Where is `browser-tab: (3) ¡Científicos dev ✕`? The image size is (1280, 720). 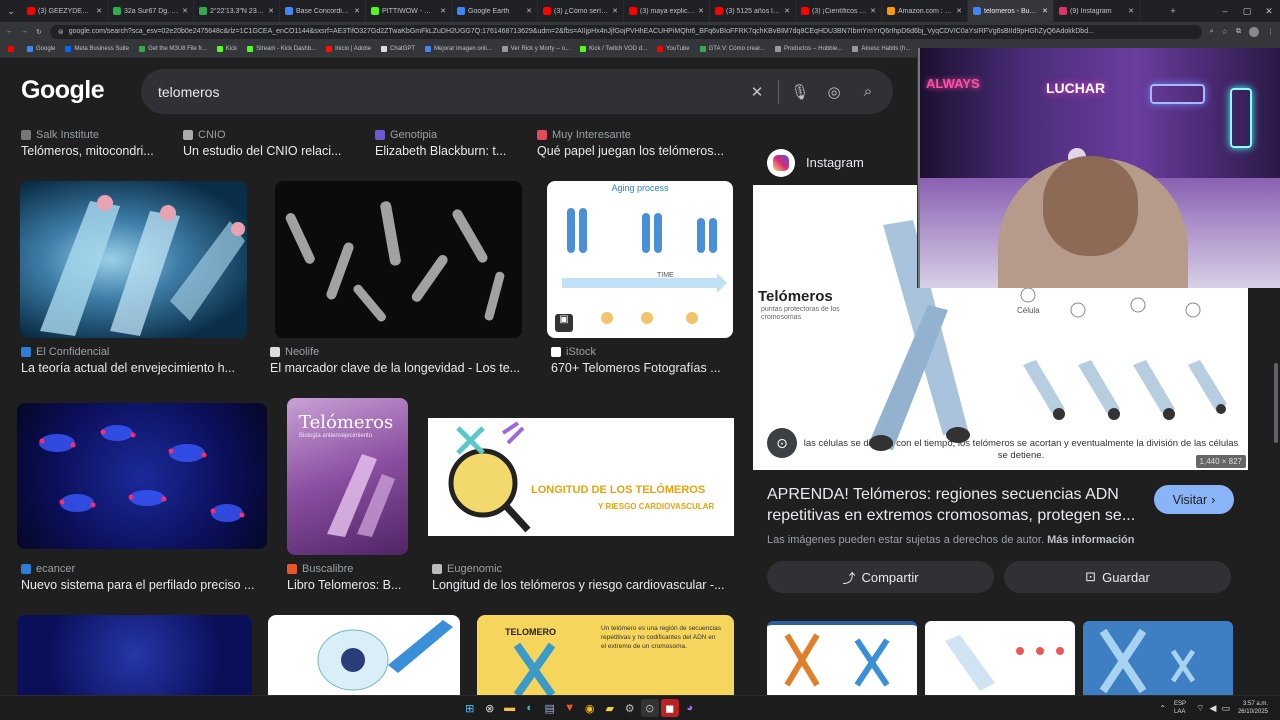 browser-tab: (3) ¡Científicos dev ✕ is located at coordinates (839, 11).